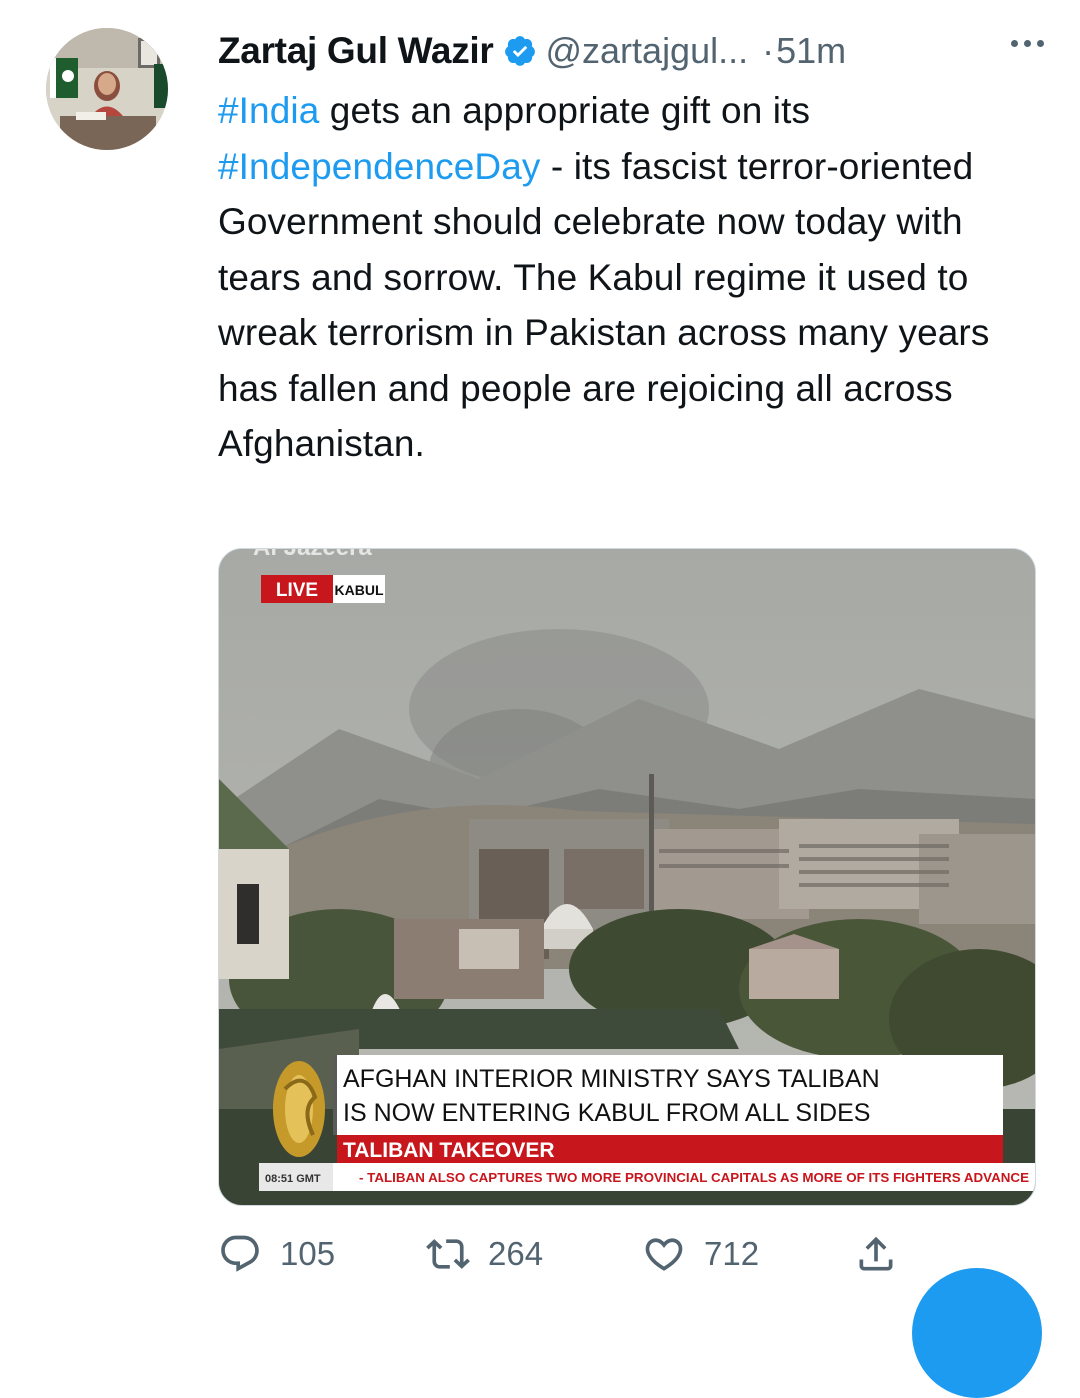  I want to click on avatar, so click(107, 89).